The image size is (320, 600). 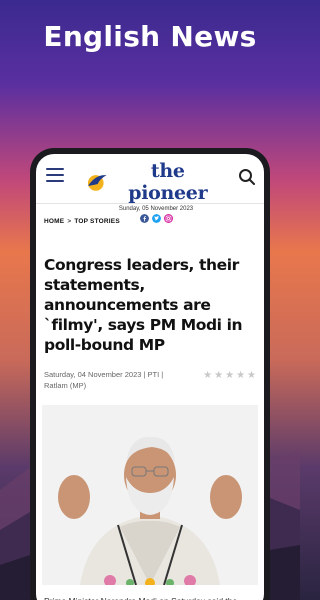 What do you see at coordinates (168, 182) in the screenshot?
I see `logo-wordmark: the pioneer` at bounding box center [168, 182].